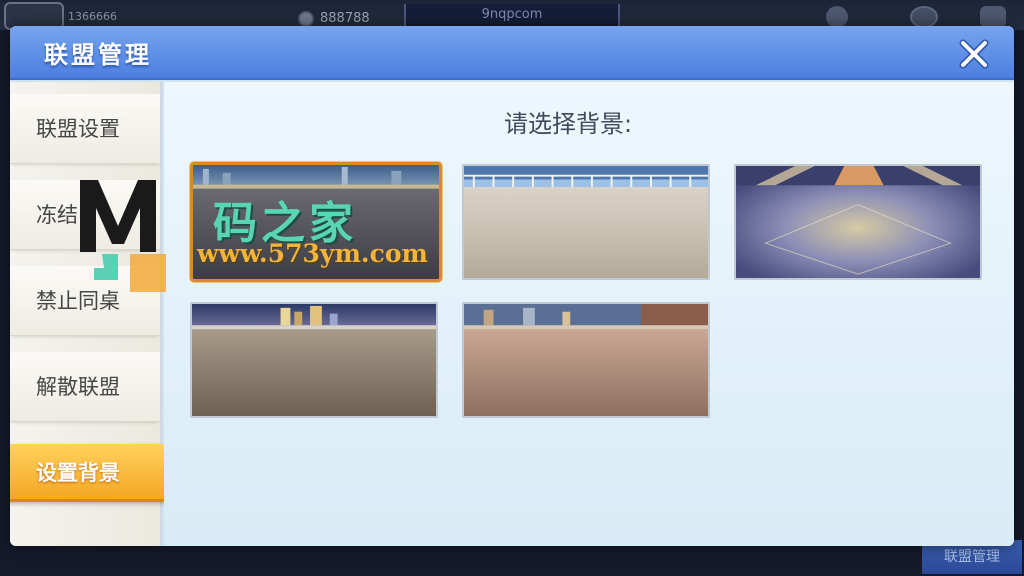  Describe the element at coordinates (316, 222) in the screenshot. I see `background-option-1: 码之家 www.573ym.com` at that location.